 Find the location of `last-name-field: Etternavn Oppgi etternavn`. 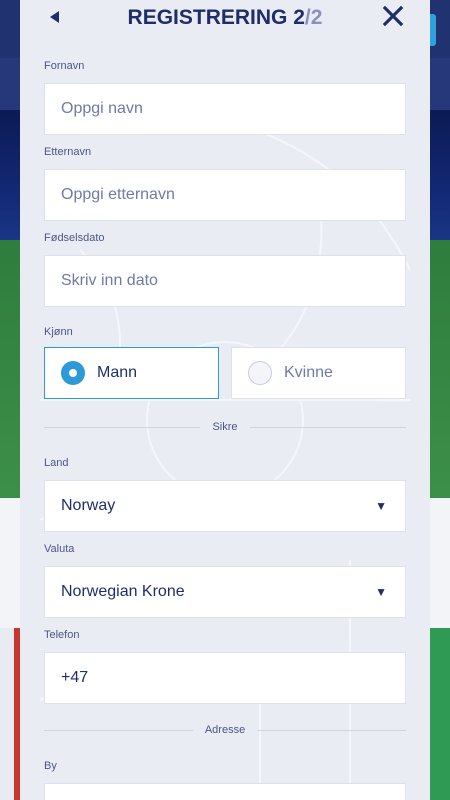

last-name-field: Etternavn Oppgi etternavn is located at coordinates (225, 183).